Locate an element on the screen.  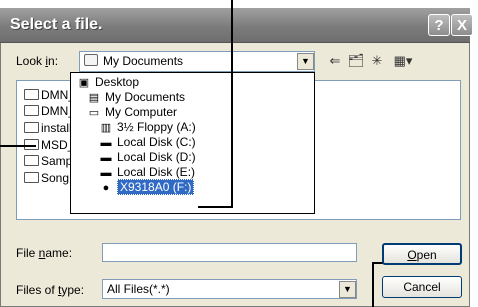
computer-icon: ▭ is located at coordinates (94, 113).